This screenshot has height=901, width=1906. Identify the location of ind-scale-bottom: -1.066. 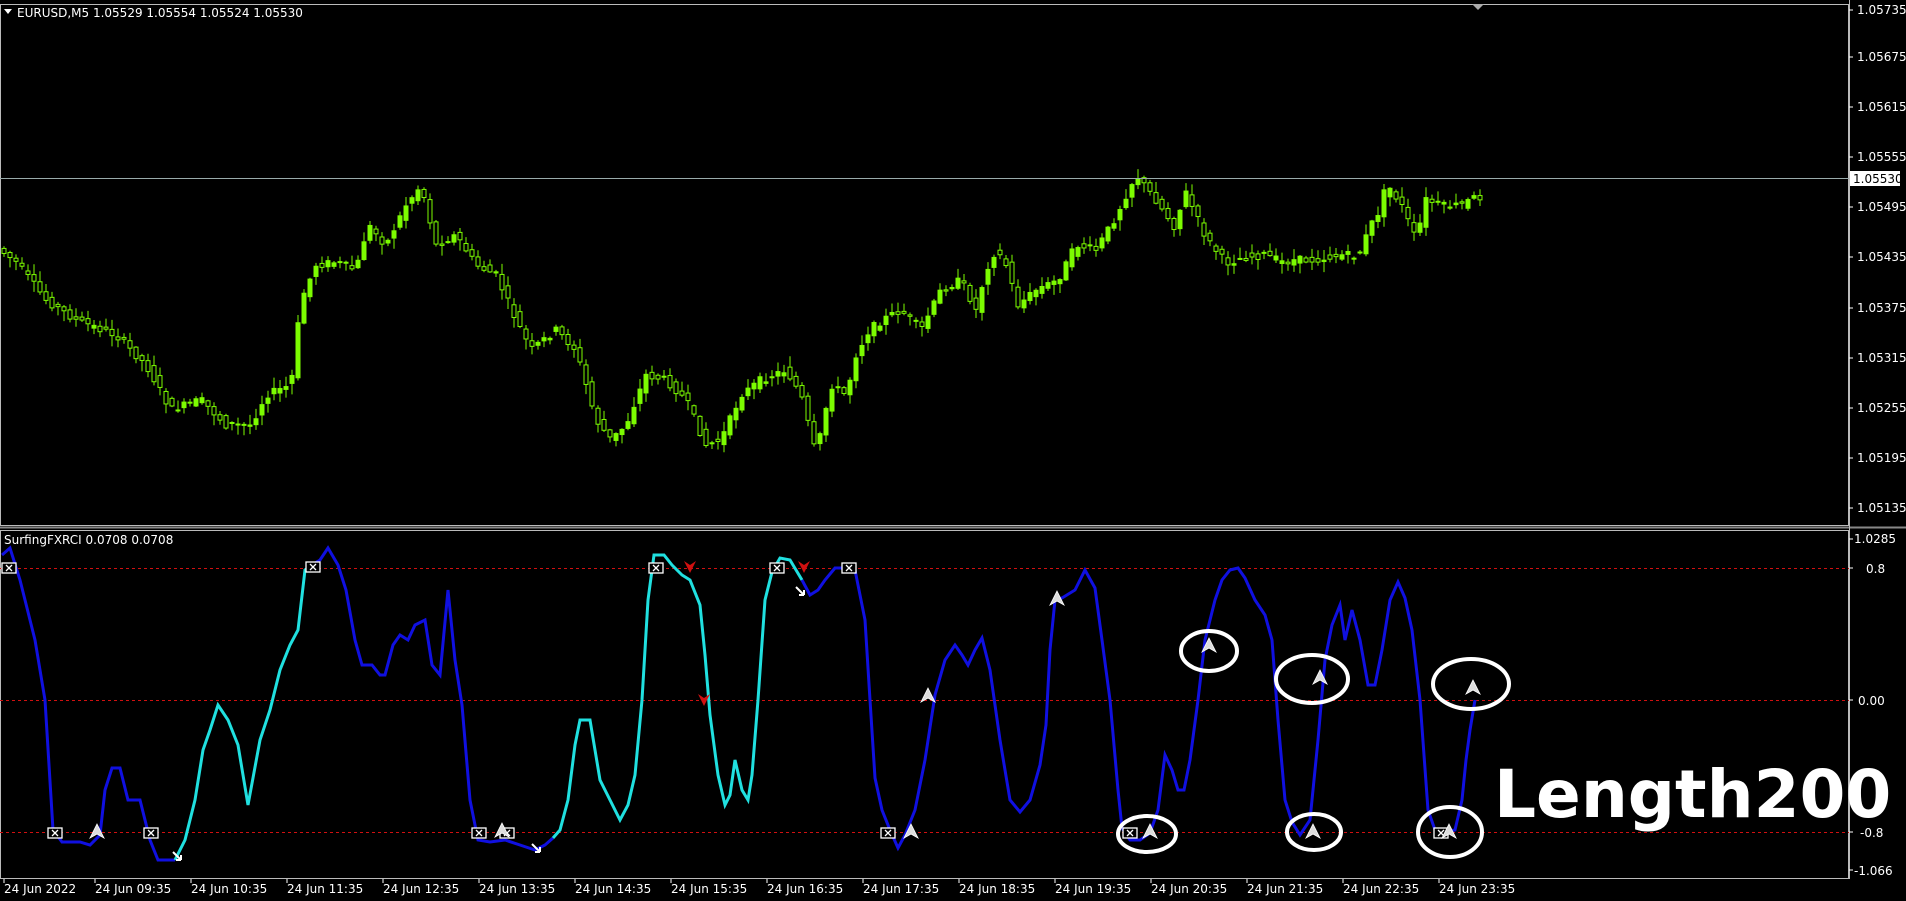
(1873, 871).